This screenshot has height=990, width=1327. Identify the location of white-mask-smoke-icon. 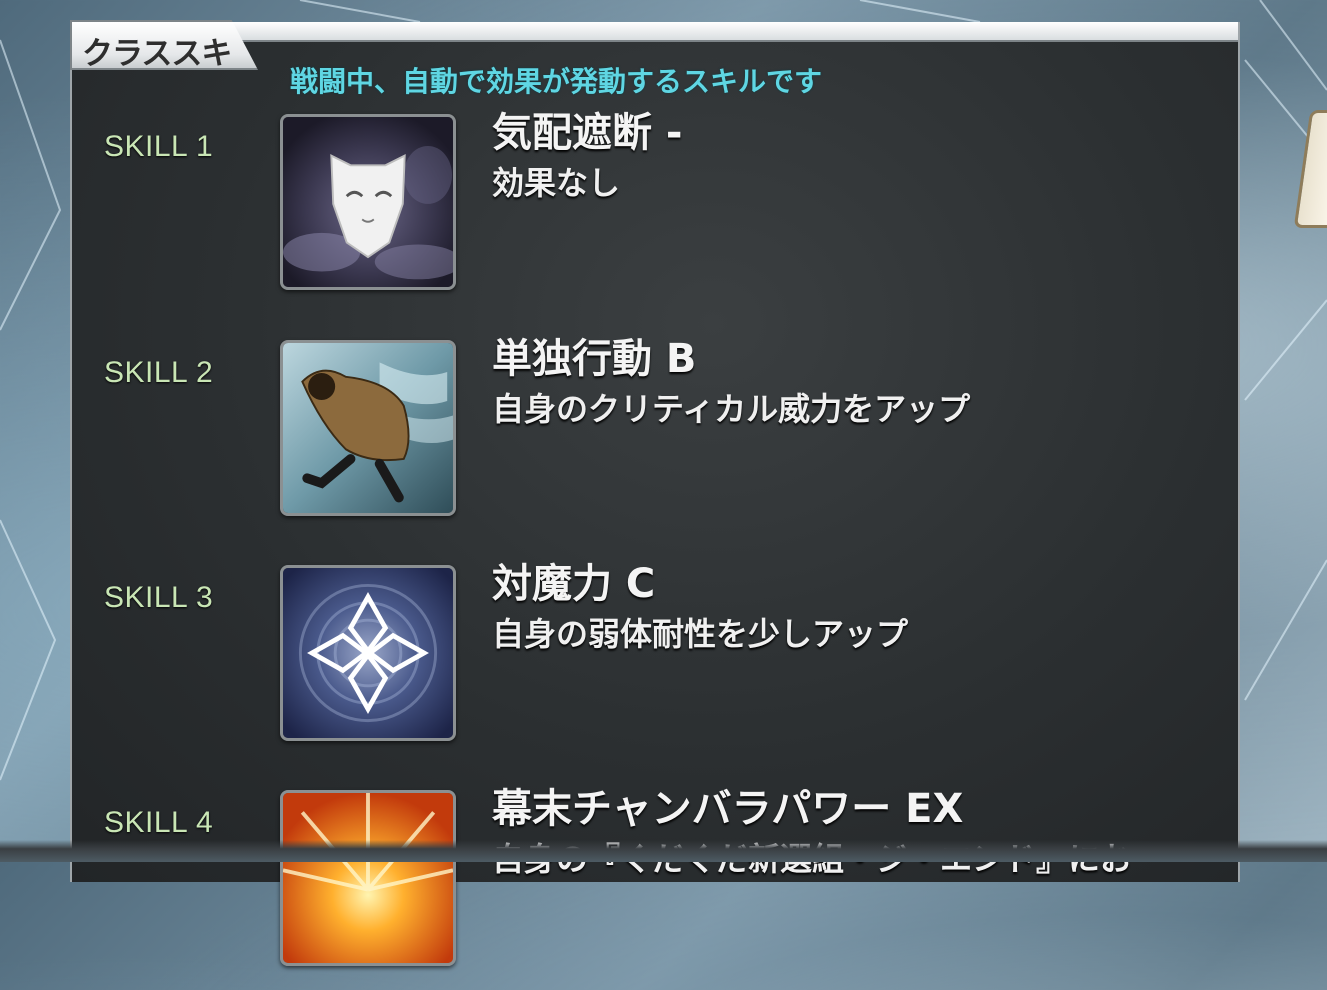
(368, 202).